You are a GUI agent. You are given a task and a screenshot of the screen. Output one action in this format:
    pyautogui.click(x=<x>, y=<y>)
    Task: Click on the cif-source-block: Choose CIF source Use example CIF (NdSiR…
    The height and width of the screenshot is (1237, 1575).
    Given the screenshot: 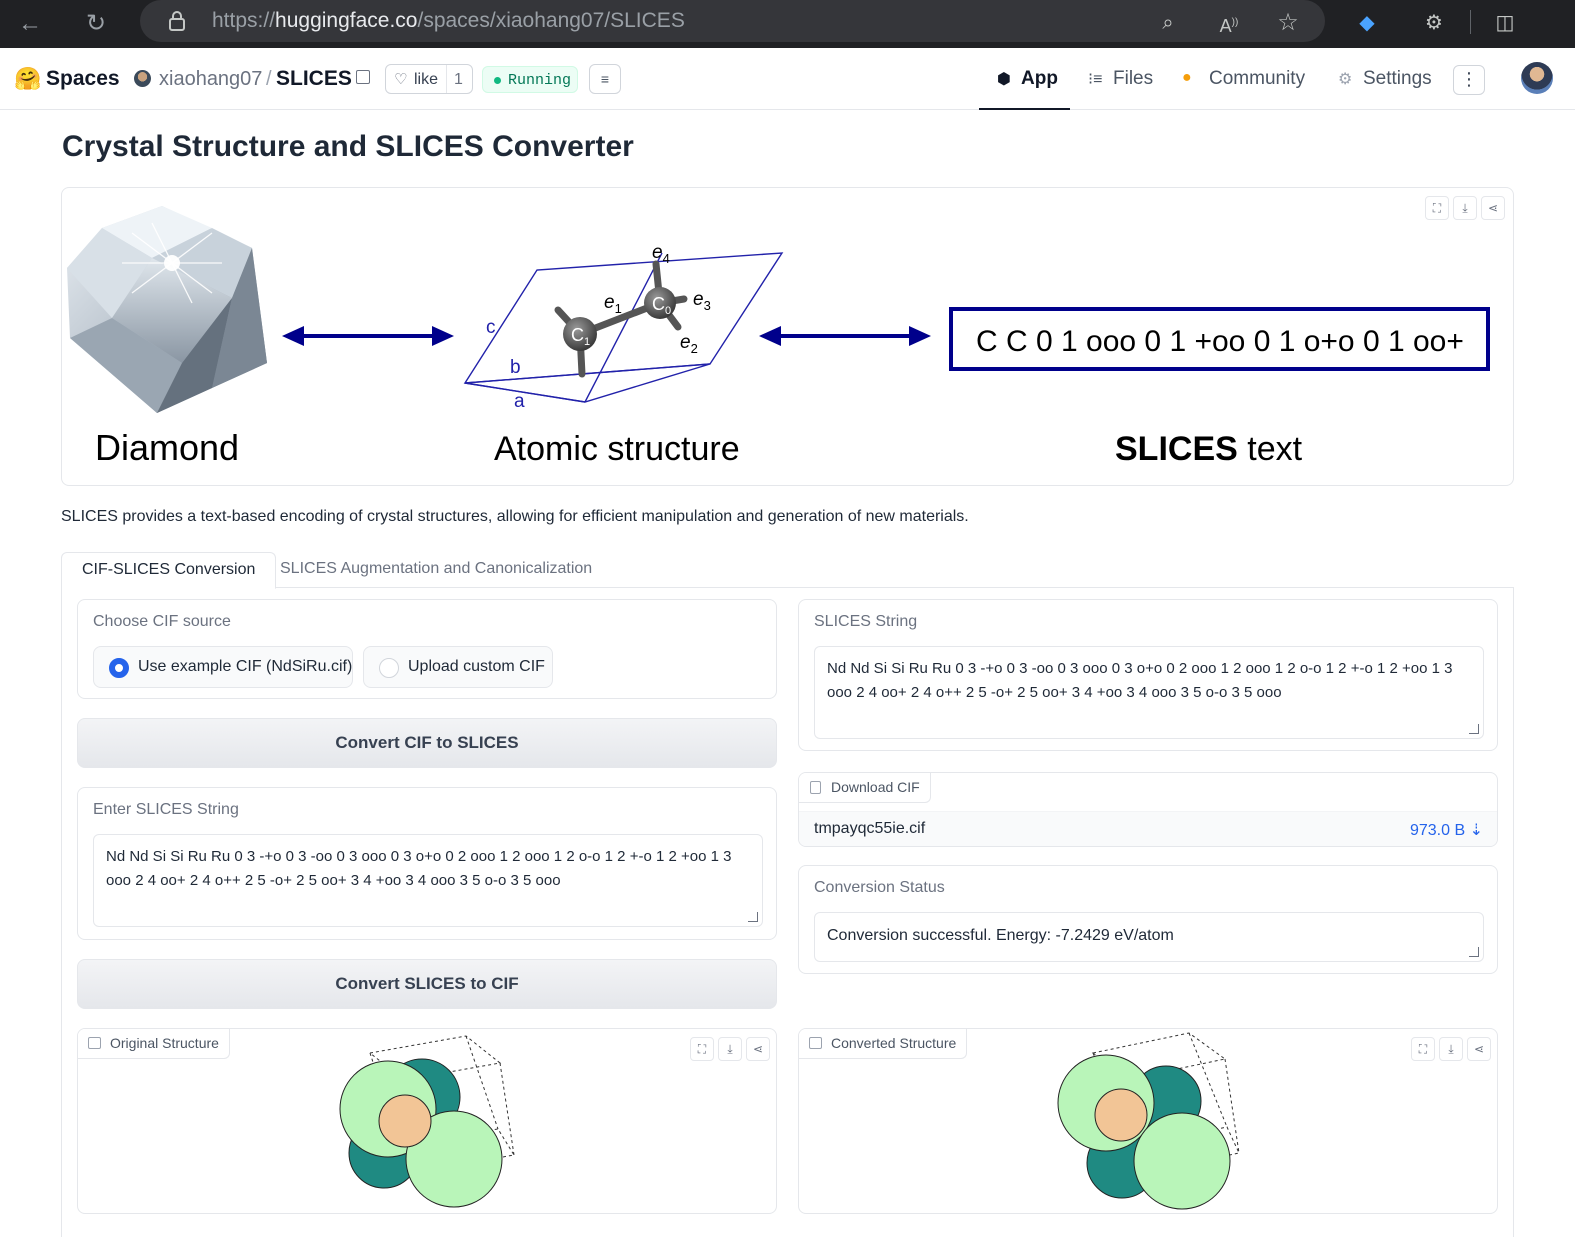 What is the action you would take?
    pyautogui.click(x=427, y=649)
    